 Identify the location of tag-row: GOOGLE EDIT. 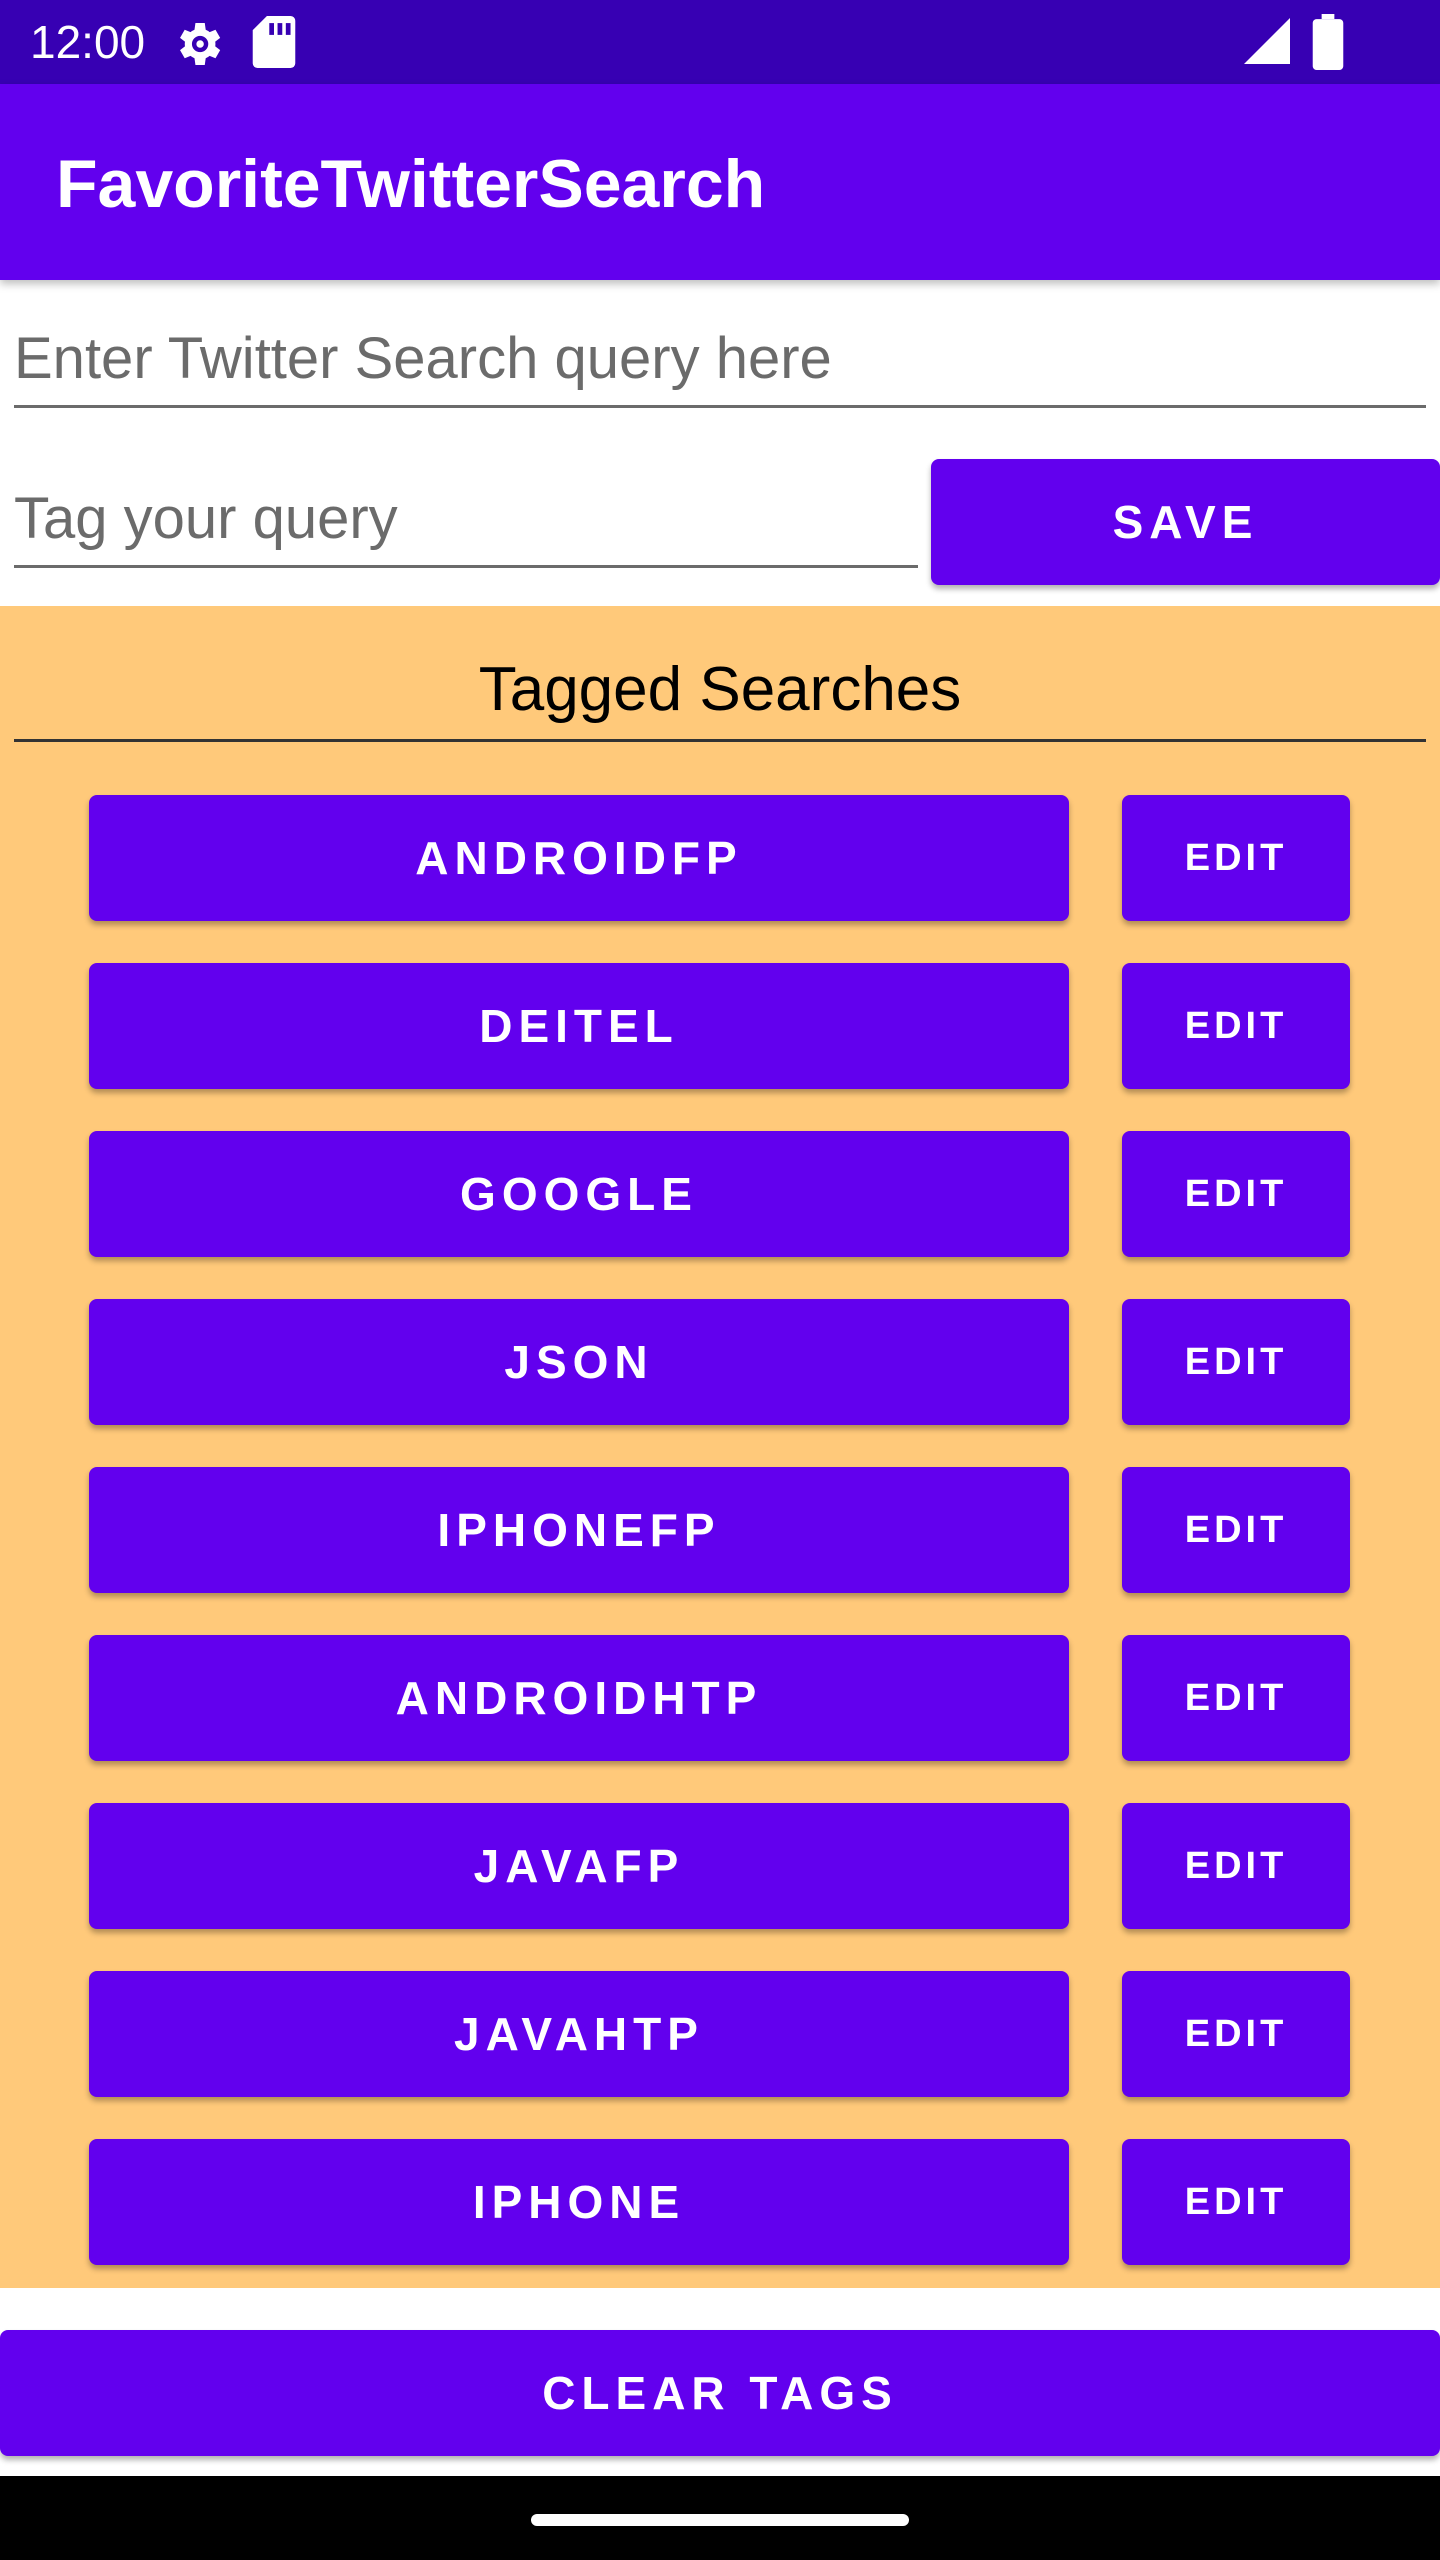
(720, 1194).